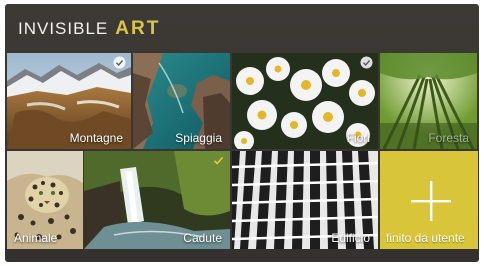  Describe the element at coordinates (305, 101) in the screenshot. I see `tile-fiori: Fiori` at that location.